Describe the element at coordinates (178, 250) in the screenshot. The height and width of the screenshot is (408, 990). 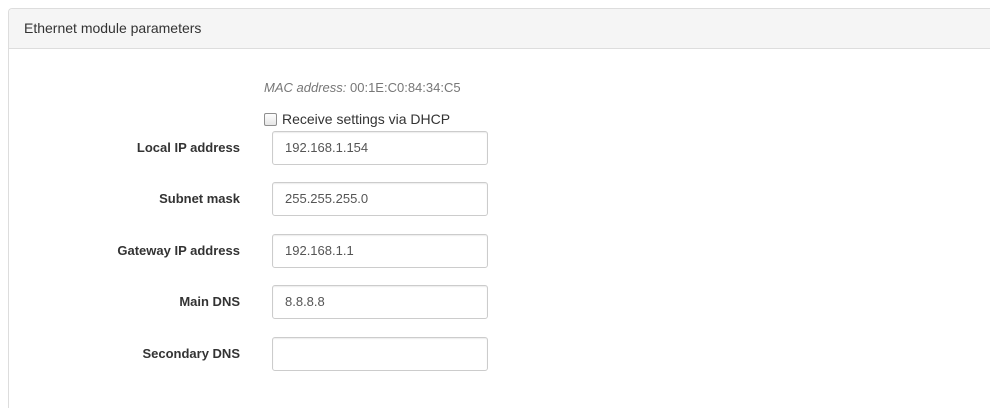
I see `gateway-ip-label: Gateway IP address` at that location.